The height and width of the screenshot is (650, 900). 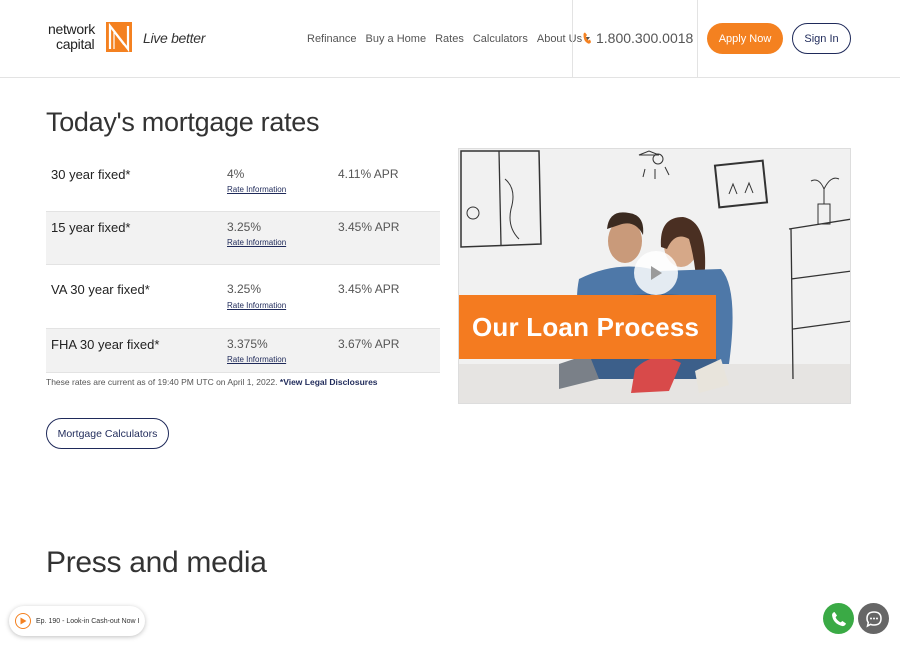 I want to click on podcast-player: Ep. 190 - Look-in Cash-out Now I, so click(x=77, y=621).